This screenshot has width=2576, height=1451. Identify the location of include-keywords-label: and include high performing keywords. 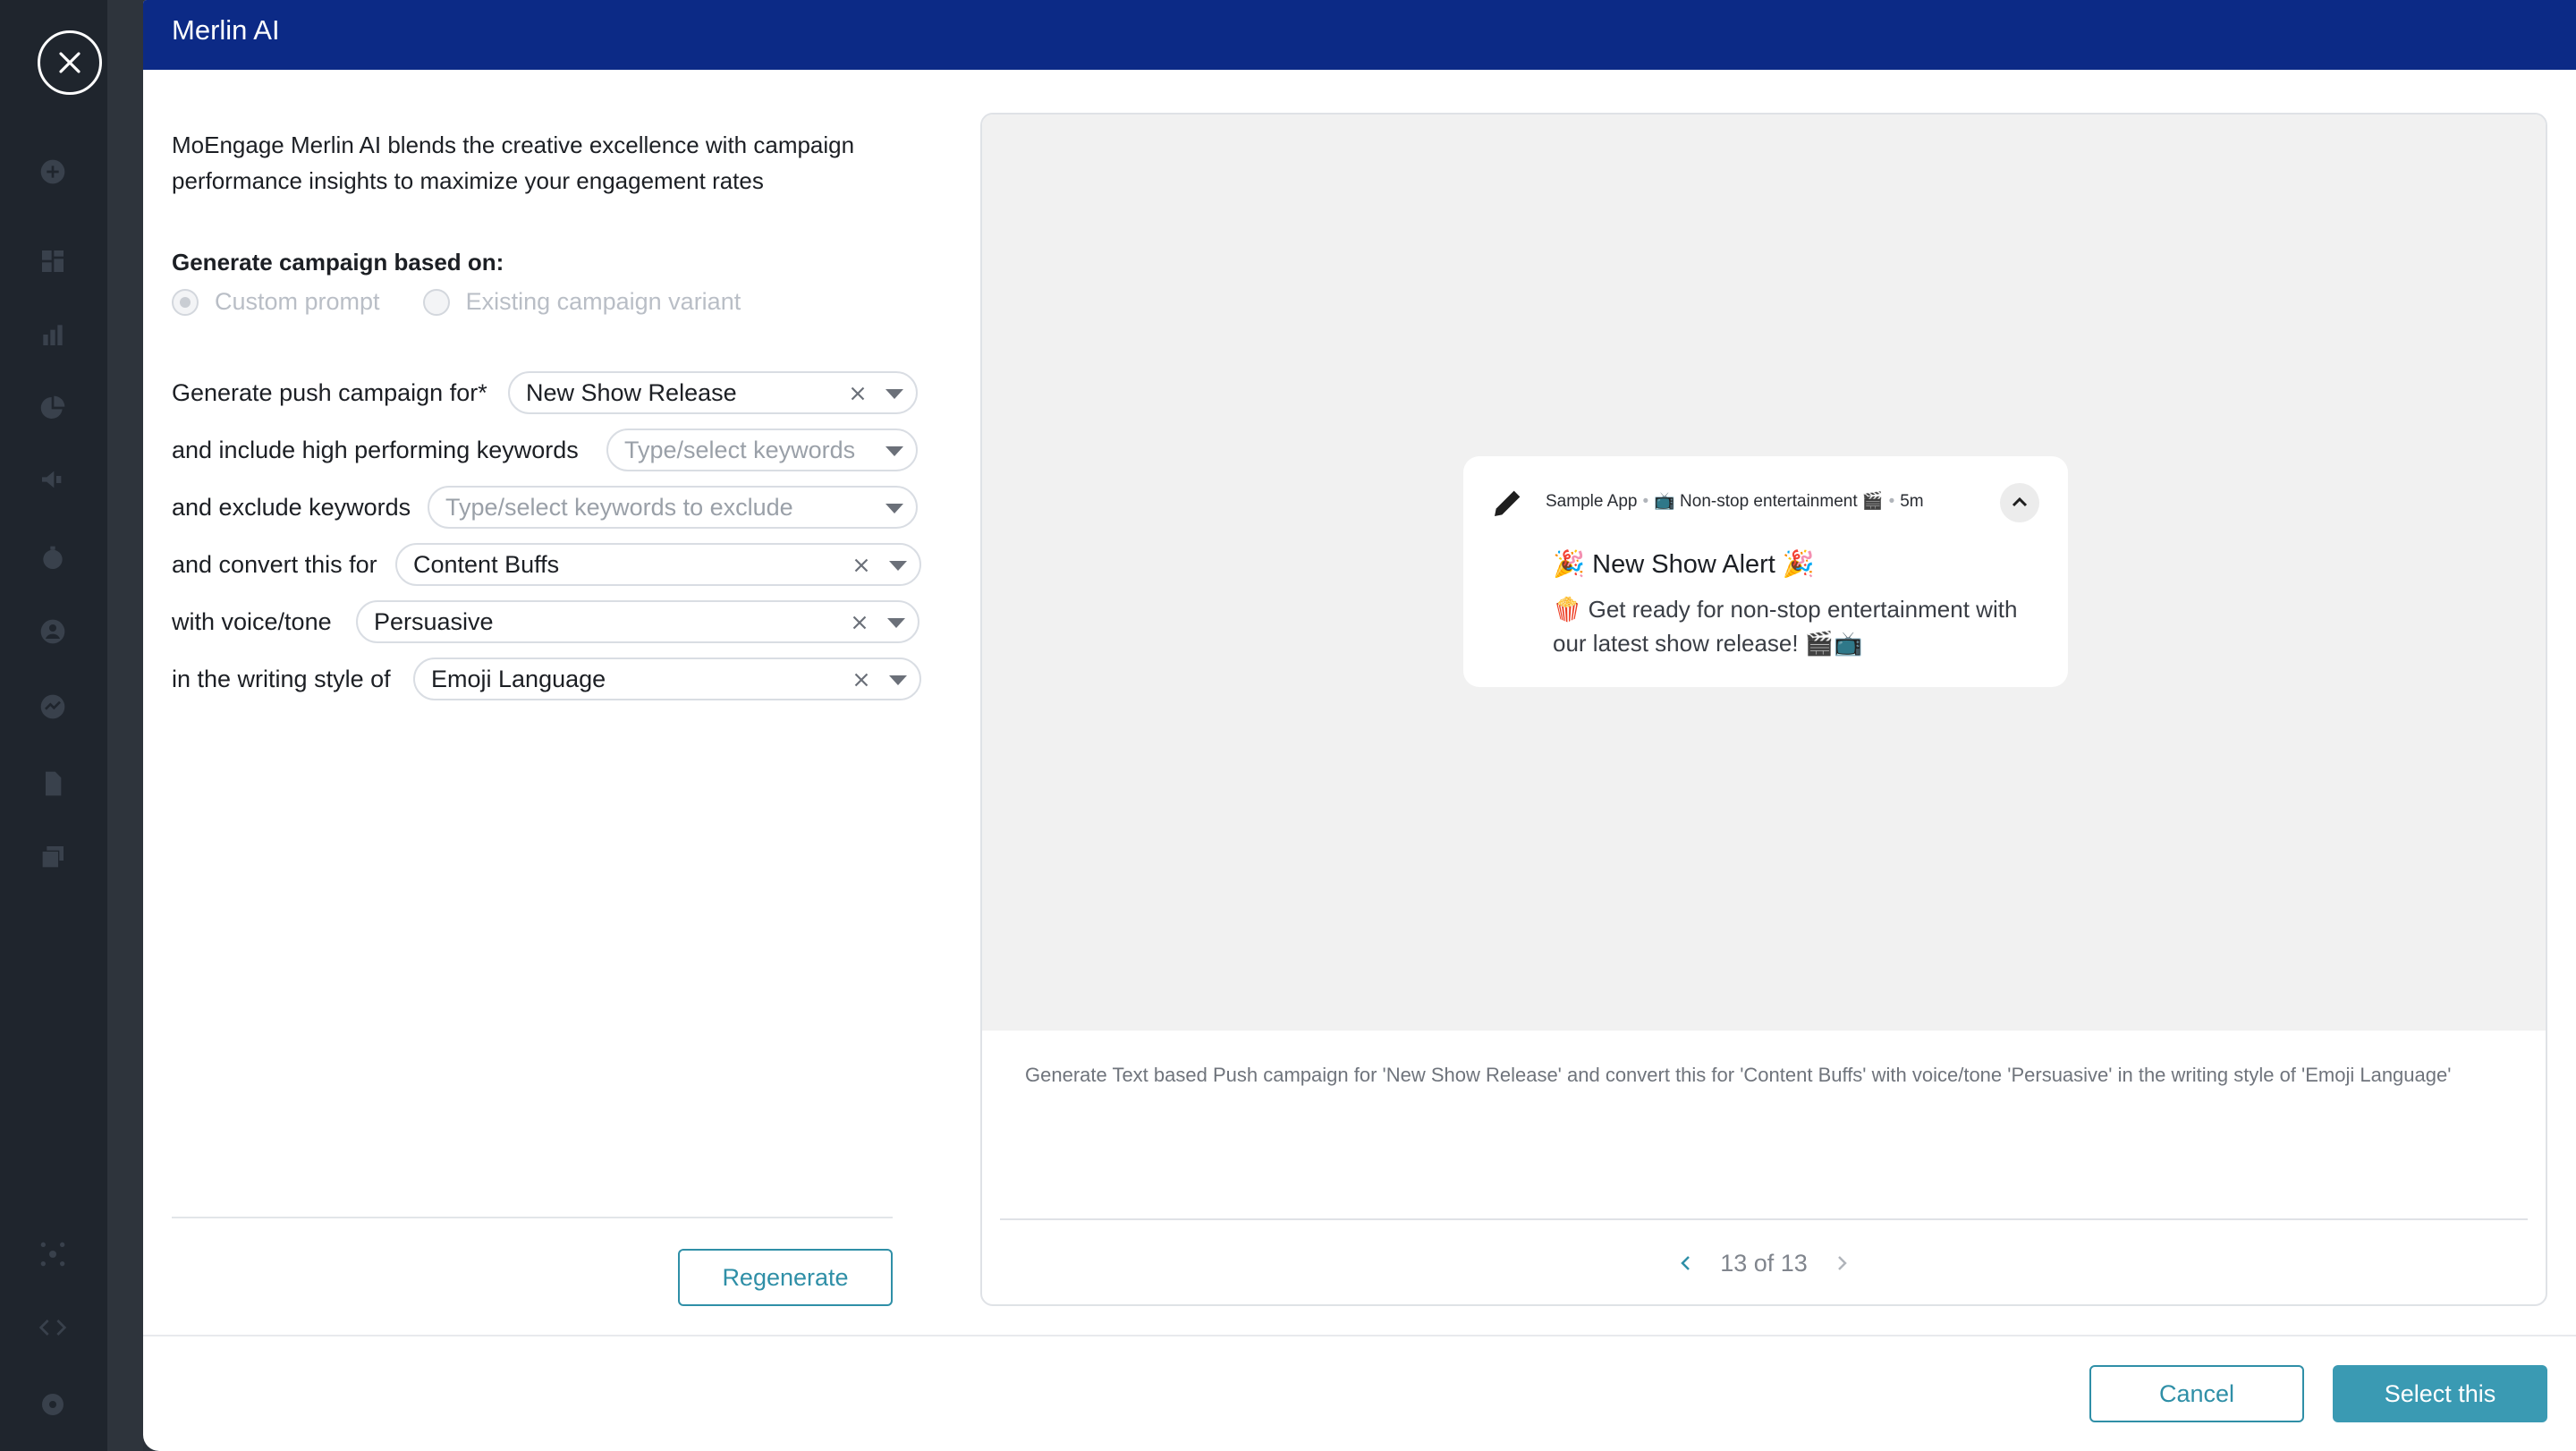
(375, 449).